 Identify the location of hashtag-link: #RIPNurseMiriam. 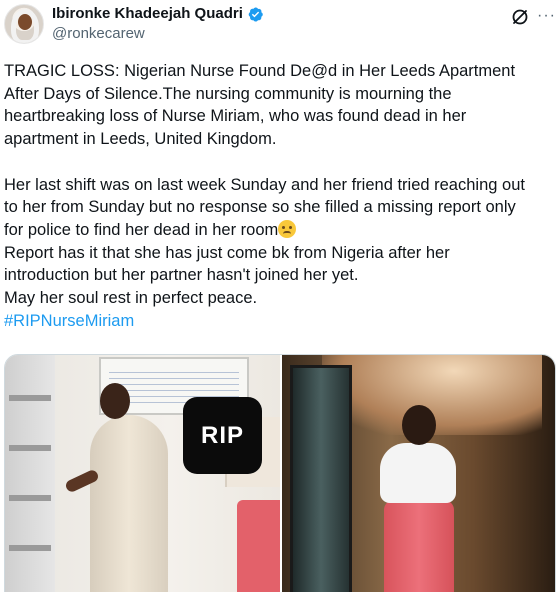
(69, 321).